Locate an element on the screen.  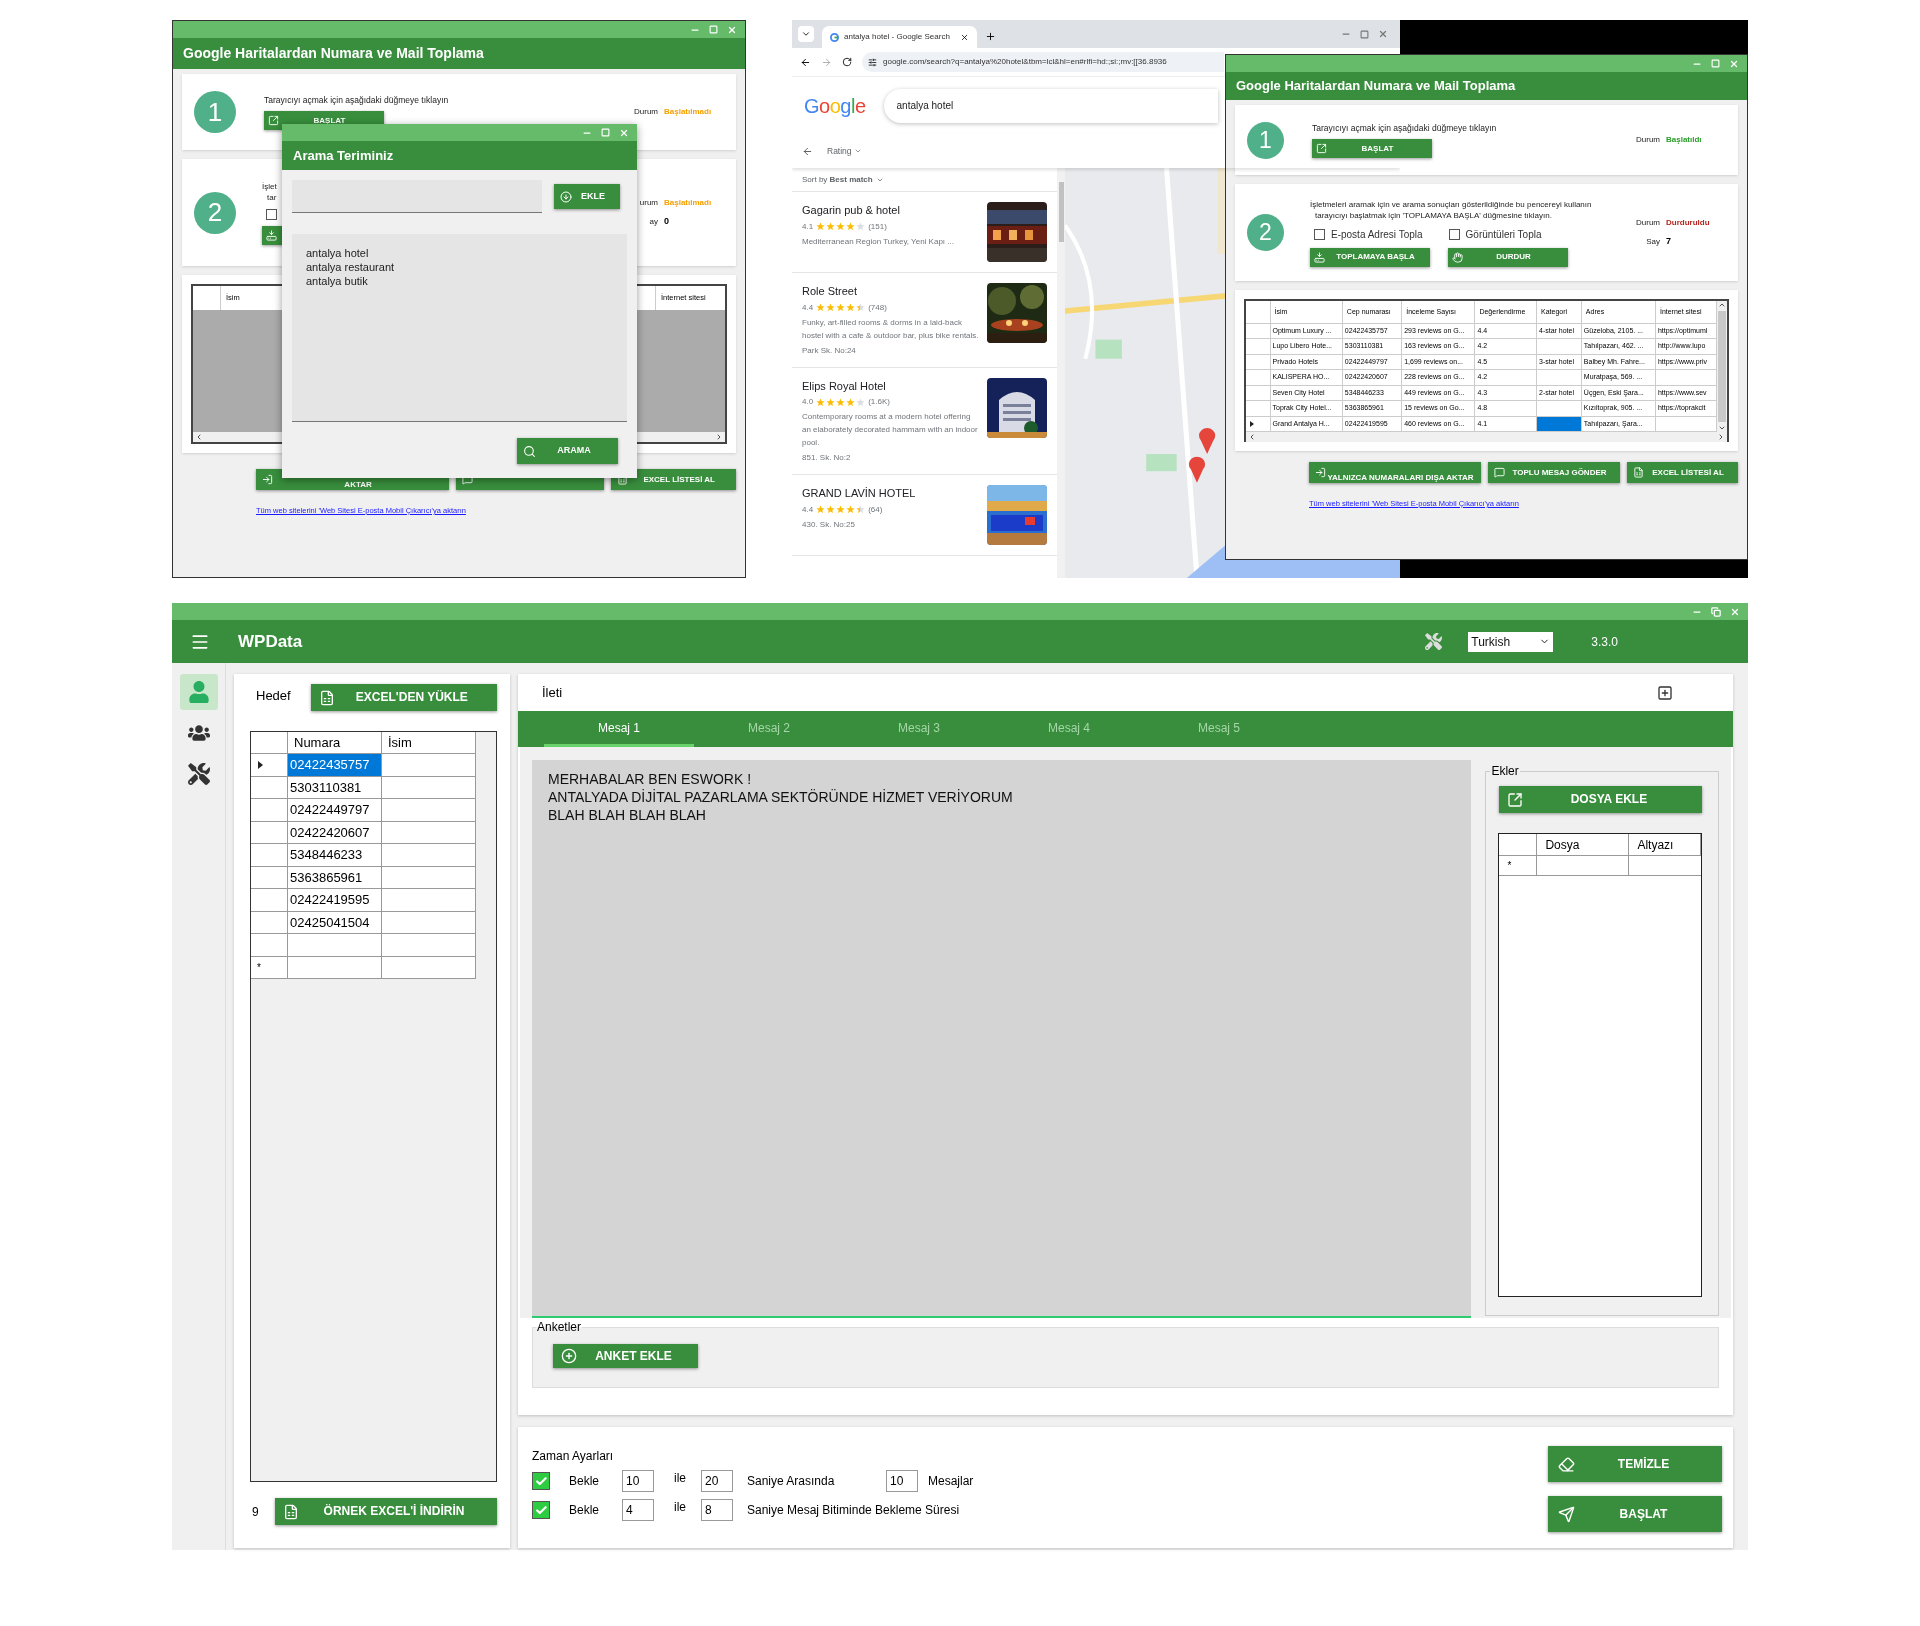
status-label: urum is located at coordinates (649, 202).